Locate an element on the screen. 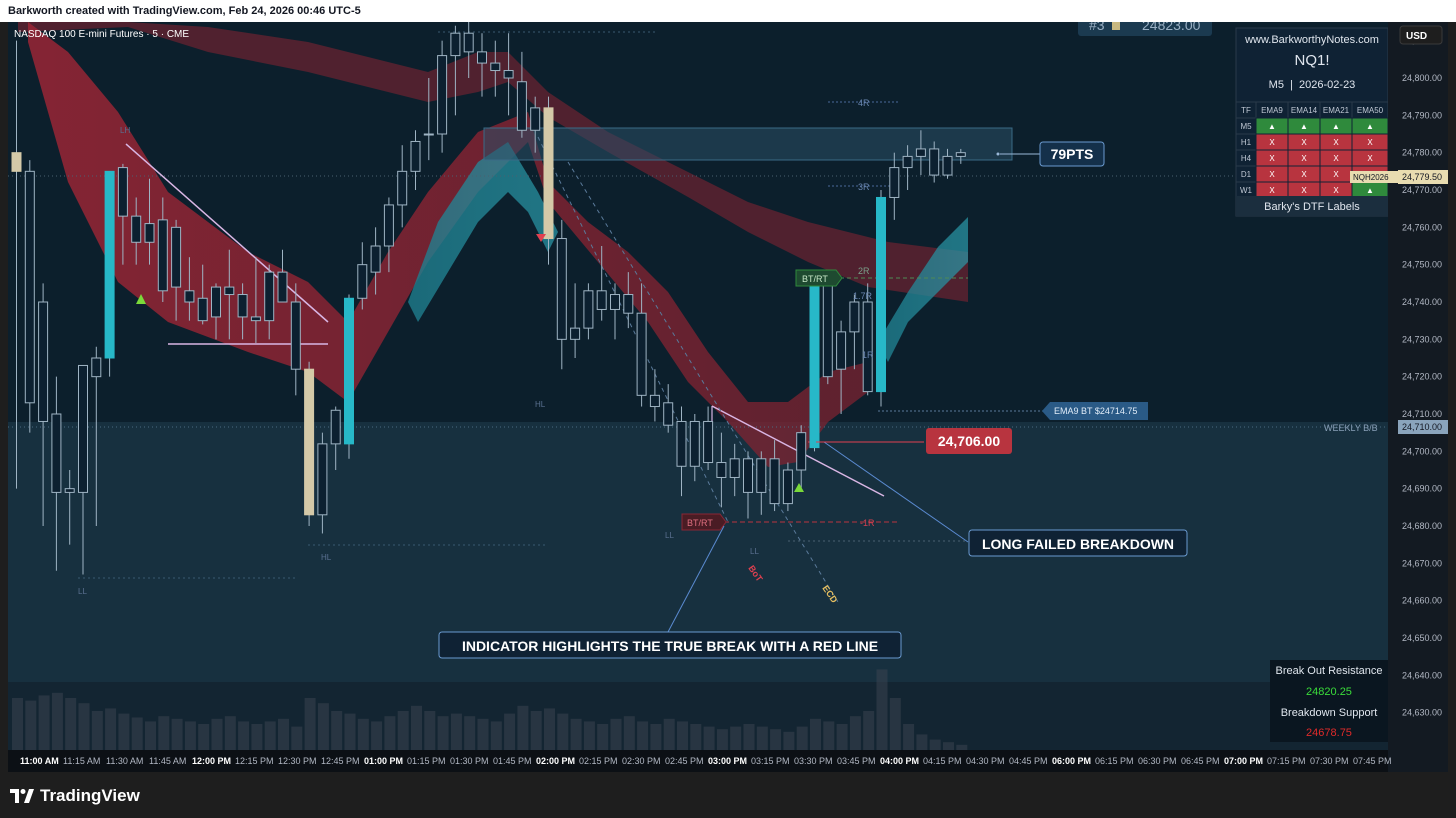  time-tick-label: 01:15 PM is located at coordinates (426, 761).